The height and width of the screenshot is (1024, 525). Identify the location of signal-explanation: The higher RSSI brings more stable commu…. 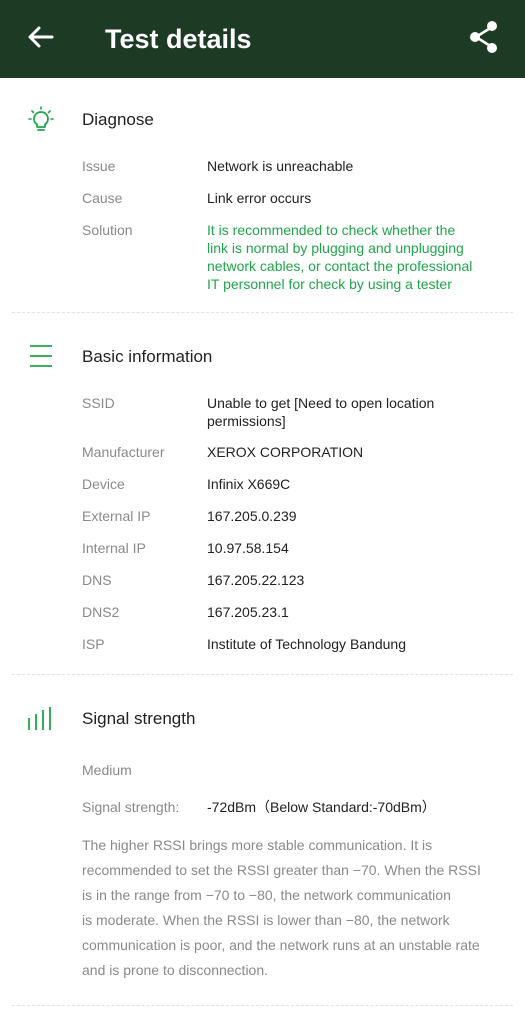
(293, 908).